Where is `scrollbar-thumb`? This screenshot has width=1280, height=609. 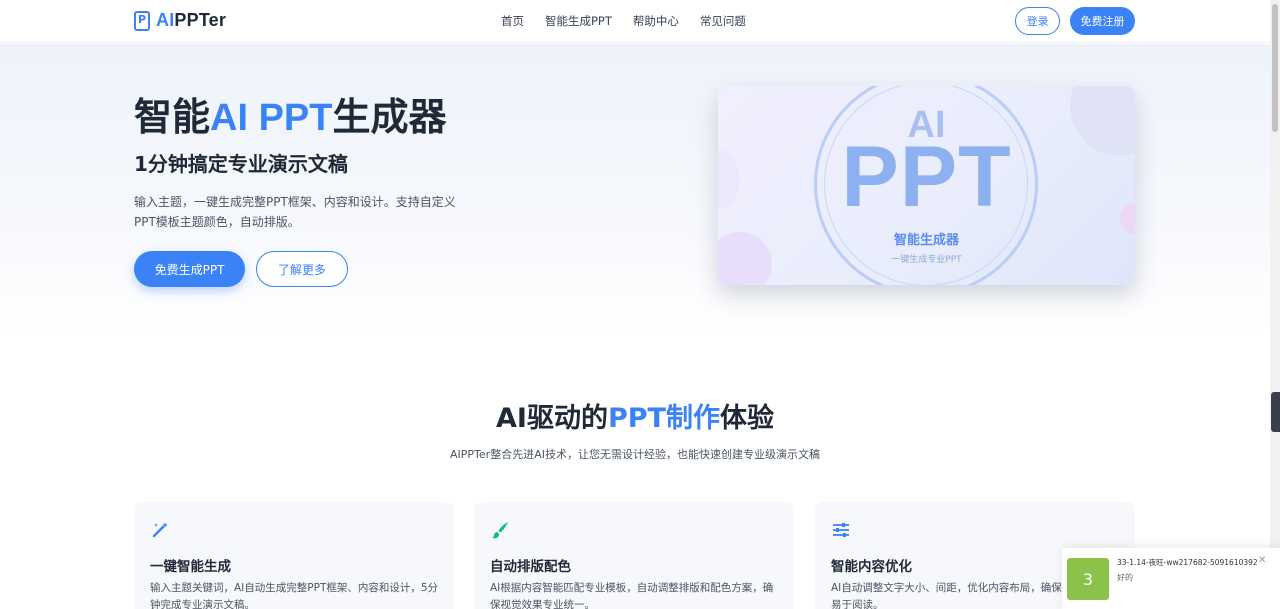 scrollbar-thumb is located at coordinates (1275, 68).